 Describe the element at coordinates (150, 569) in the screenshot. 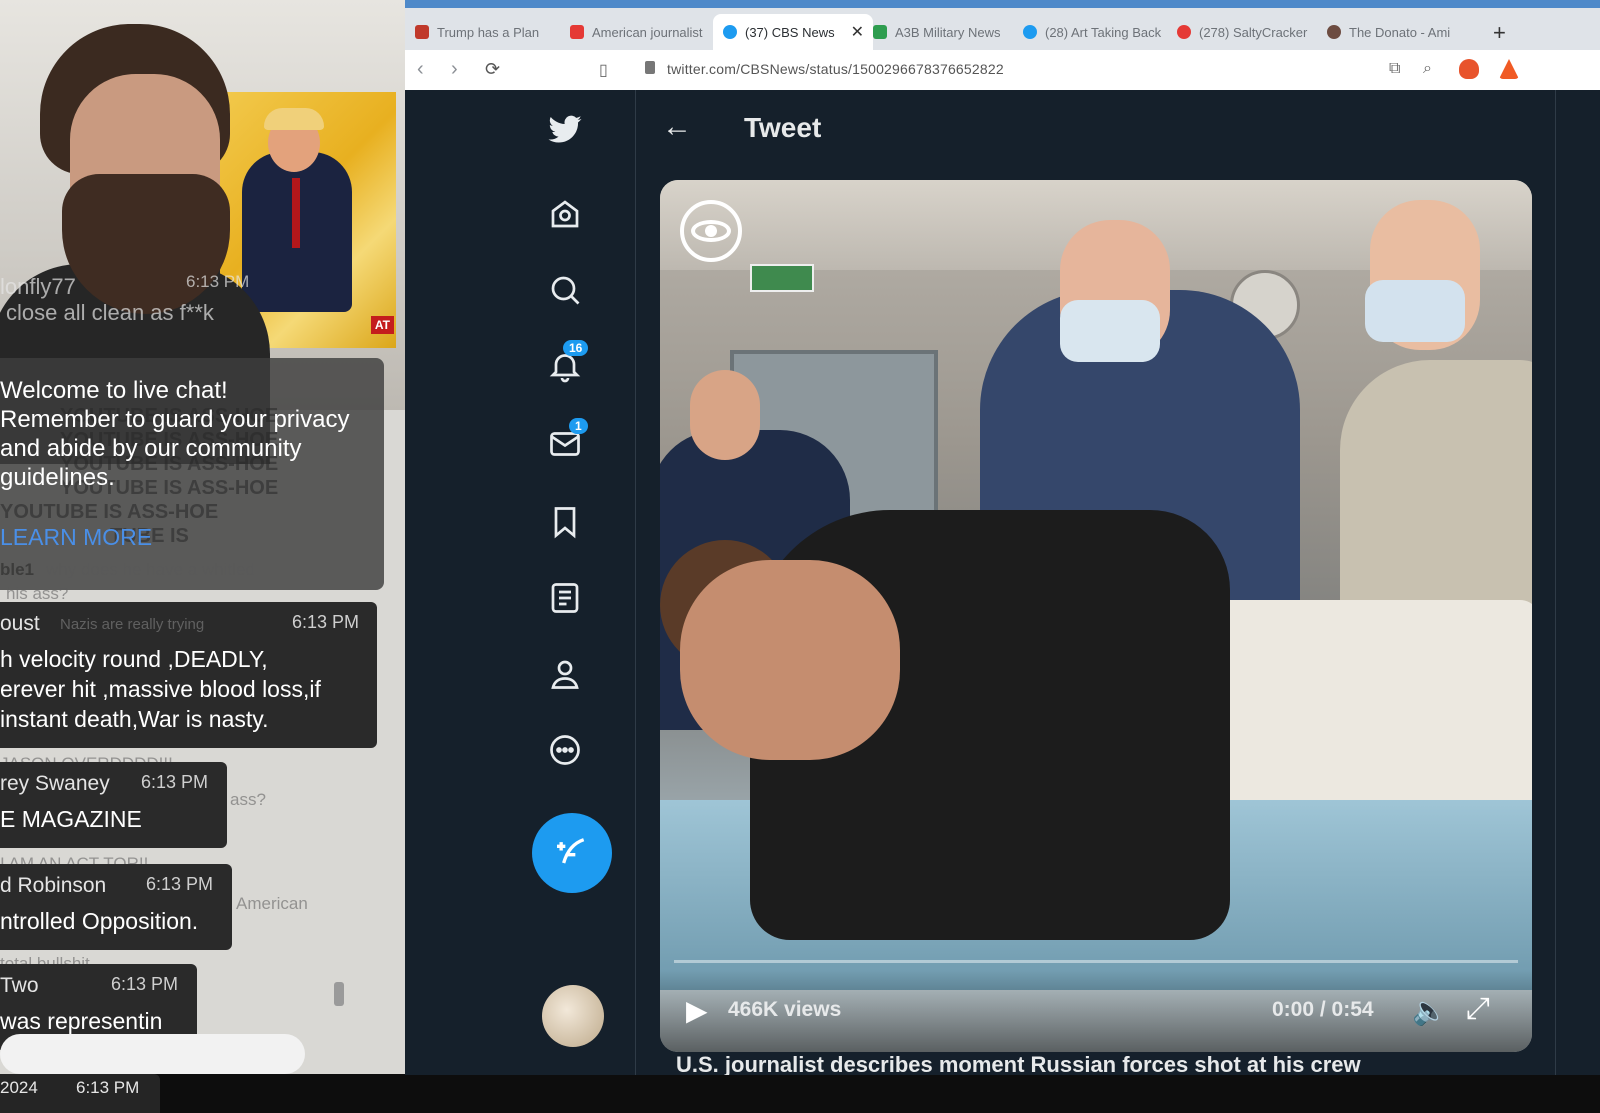

I see `chat-ghost-text: why does he have a whitled` at that location.